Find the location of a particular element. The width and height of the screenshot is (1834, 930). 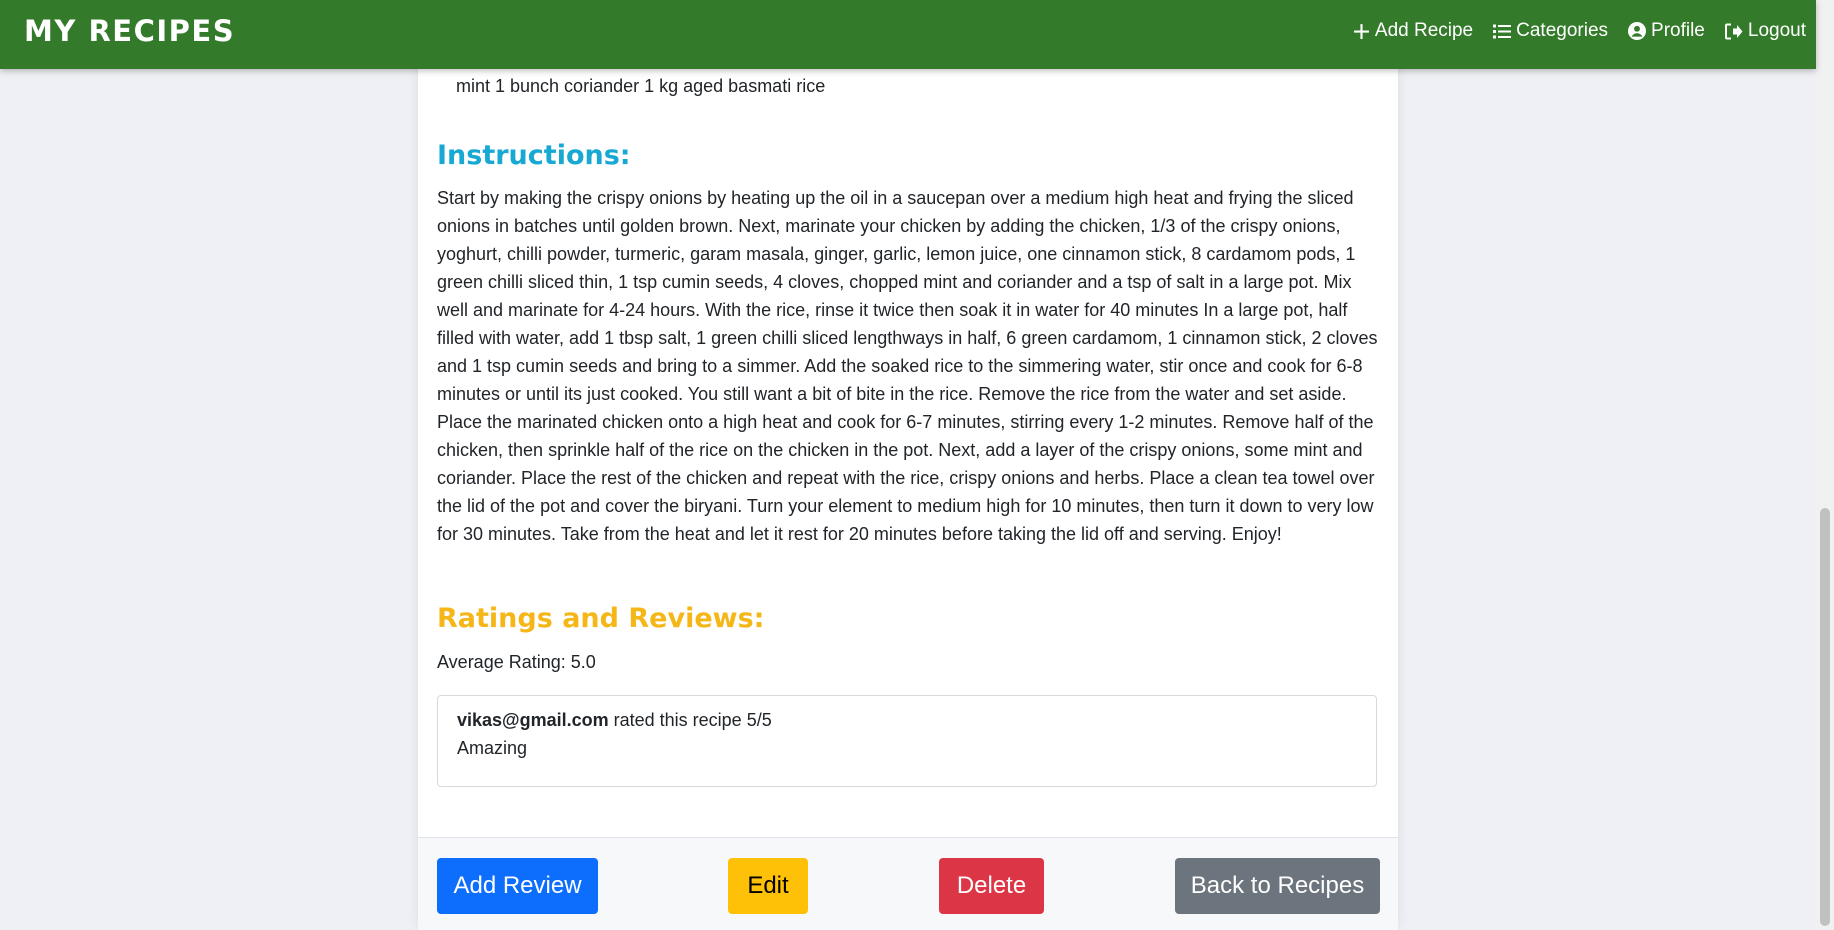

instructions-heading: Instructions: is located at coordinates (534, 155).